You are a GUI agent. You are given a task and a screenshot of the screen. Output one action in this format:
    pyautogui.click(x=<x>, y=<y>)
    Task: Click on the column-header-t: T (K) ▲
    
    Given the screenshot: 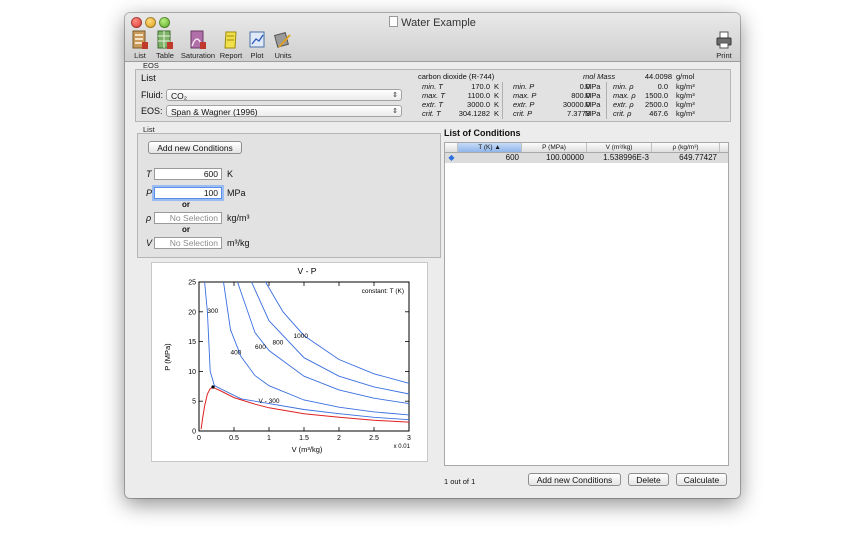 What is the action you would take?
    pyautogui.click(x=490, y=147)
    